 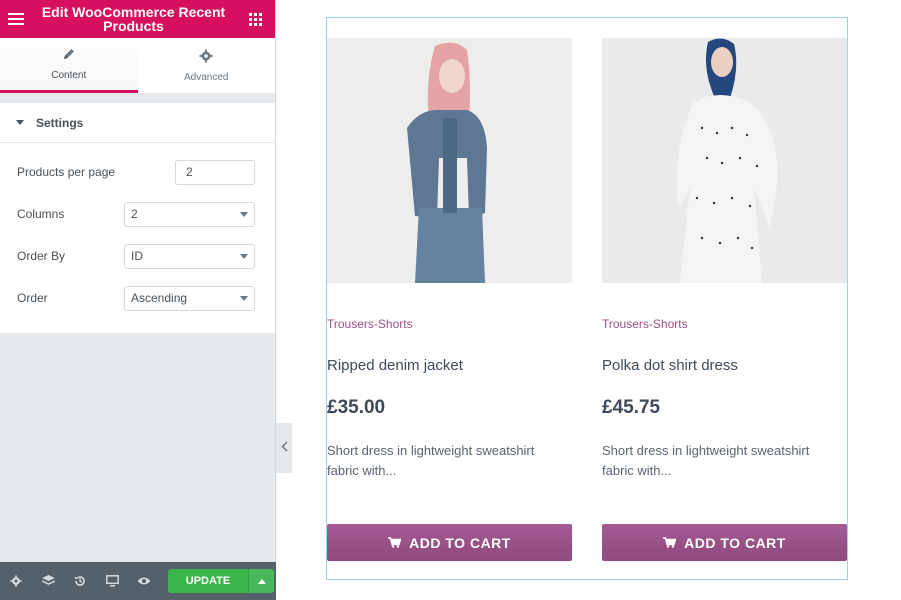 I want to click on tab-content-label: Content, so click(x=69, y=75).